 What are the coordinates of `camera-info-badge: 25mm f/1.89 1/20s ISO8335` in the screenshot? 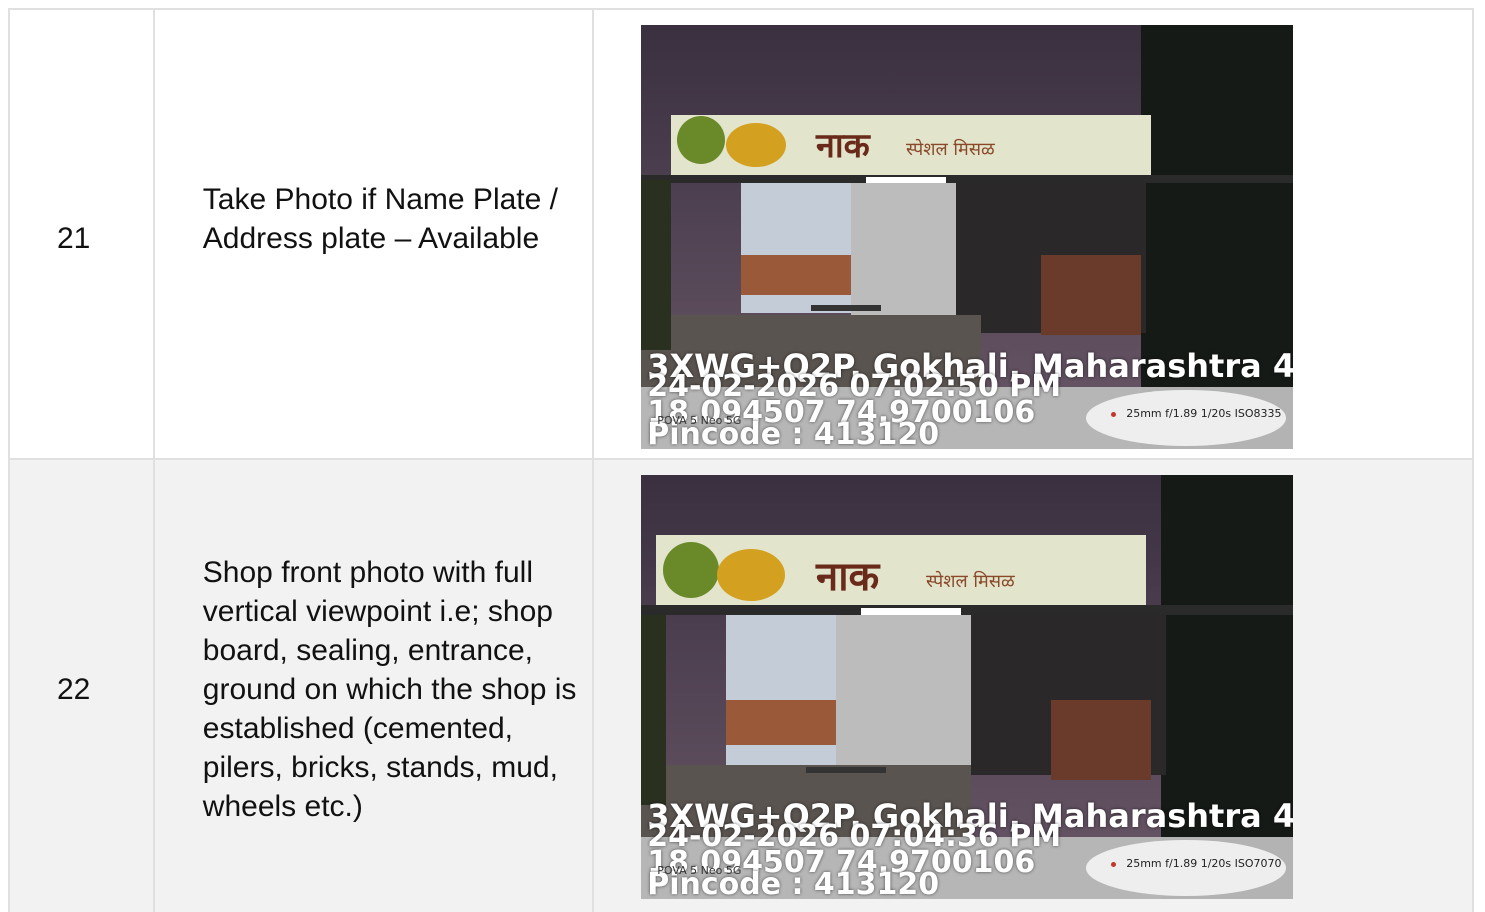 It's located at (1196, 413).